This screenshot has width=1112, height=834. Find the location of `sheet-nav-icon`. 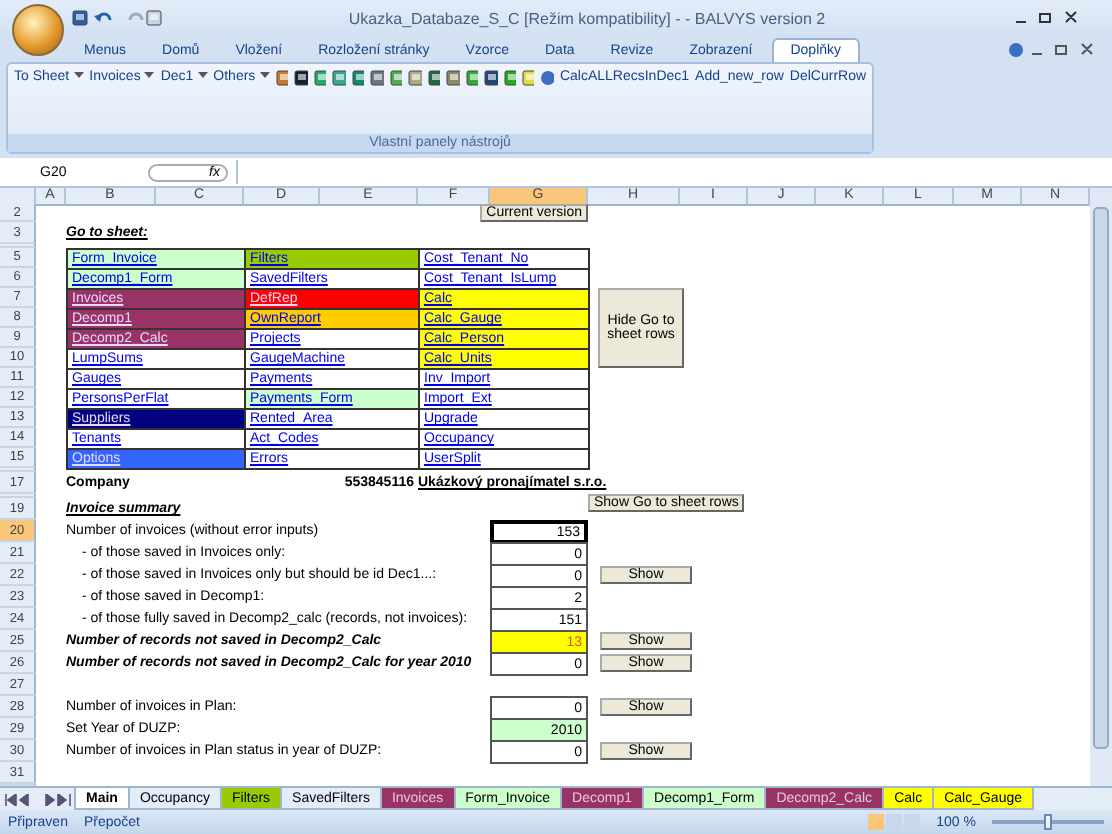

sheet-nav-icon is located at coordinates (38, 799).